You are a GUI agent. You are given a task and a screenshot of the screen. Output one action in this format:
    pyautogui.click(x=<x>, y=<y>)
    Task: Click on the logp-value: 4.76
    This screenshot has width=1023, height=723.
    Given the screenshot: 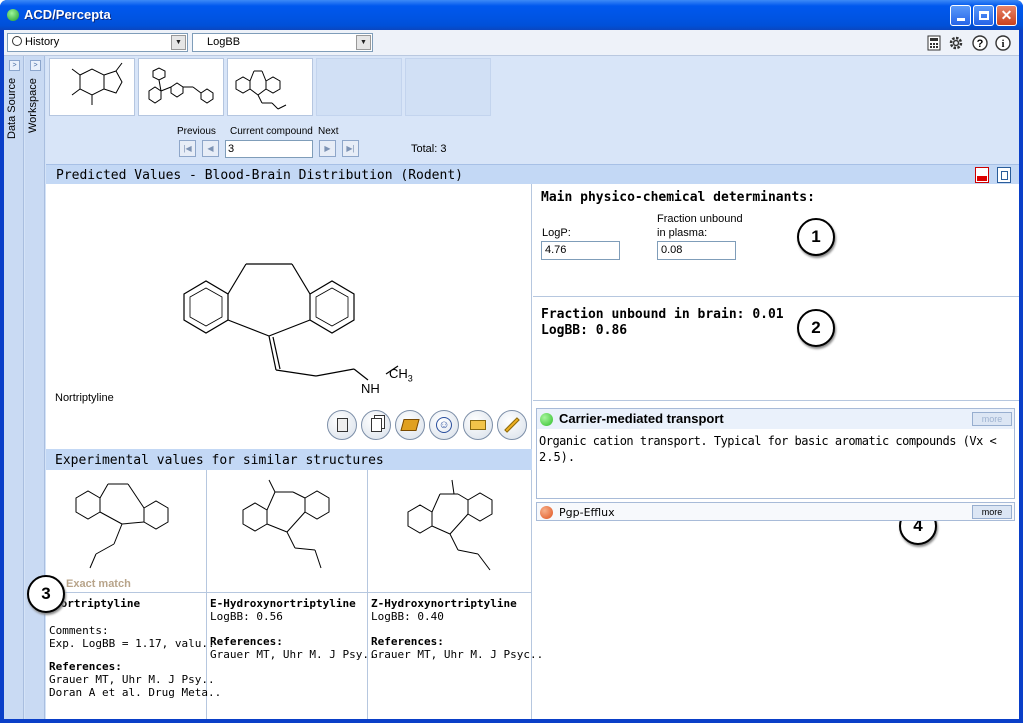 What is the action you would take?
    pyautogui.click(x=580, y=250)
    